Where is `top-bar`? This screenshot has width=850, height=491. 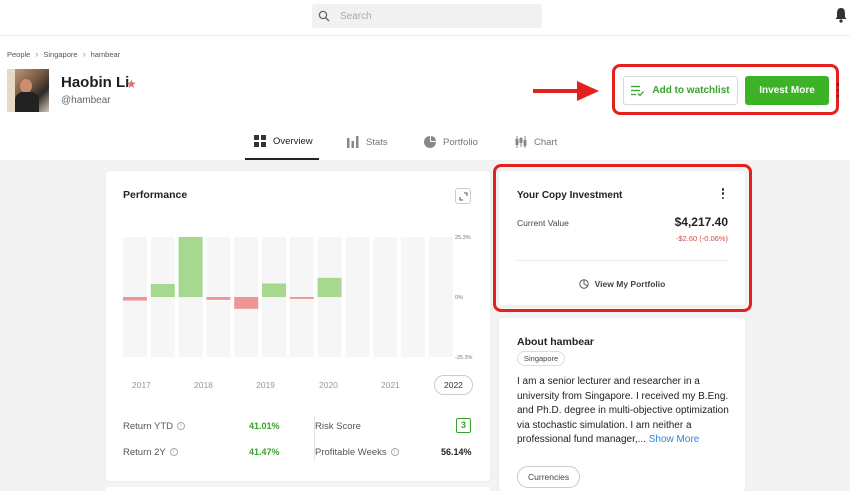
top-bar is located at coordinates (425, 18).